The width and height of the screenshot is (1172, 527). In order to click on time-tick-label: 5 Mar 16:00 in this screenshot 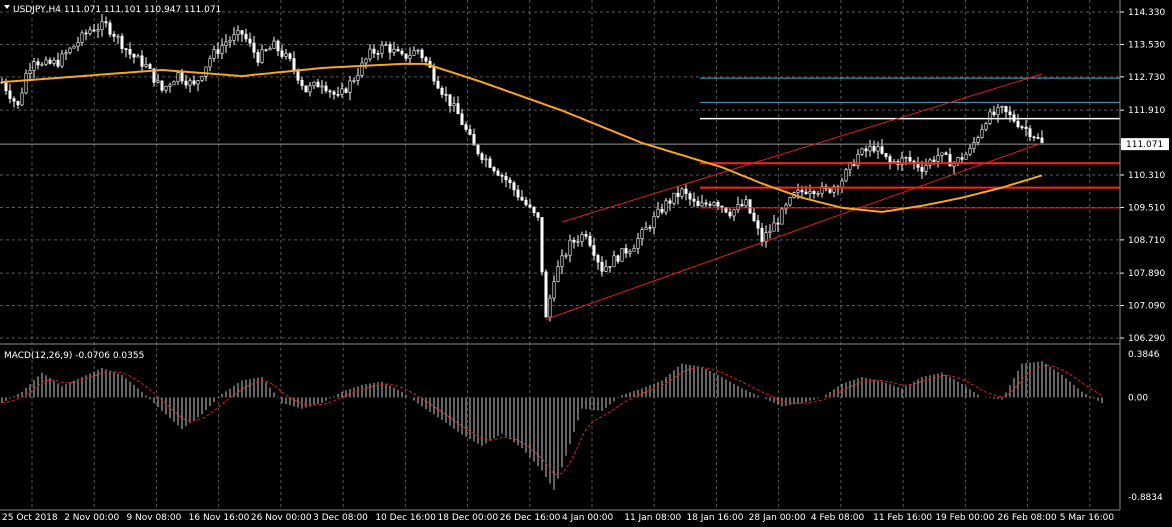, I will do `click(1087, 518)`.